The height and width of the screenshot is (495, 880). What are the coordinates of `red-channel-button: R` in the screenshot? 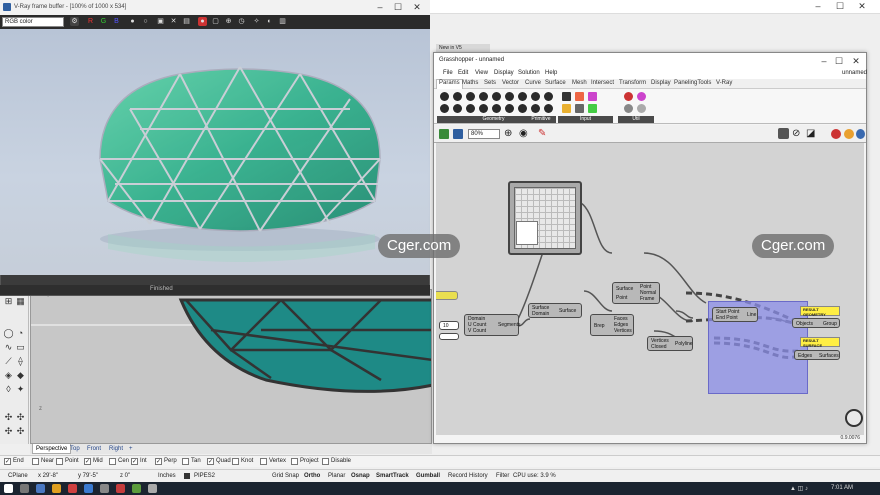 It's located at (90, 21).